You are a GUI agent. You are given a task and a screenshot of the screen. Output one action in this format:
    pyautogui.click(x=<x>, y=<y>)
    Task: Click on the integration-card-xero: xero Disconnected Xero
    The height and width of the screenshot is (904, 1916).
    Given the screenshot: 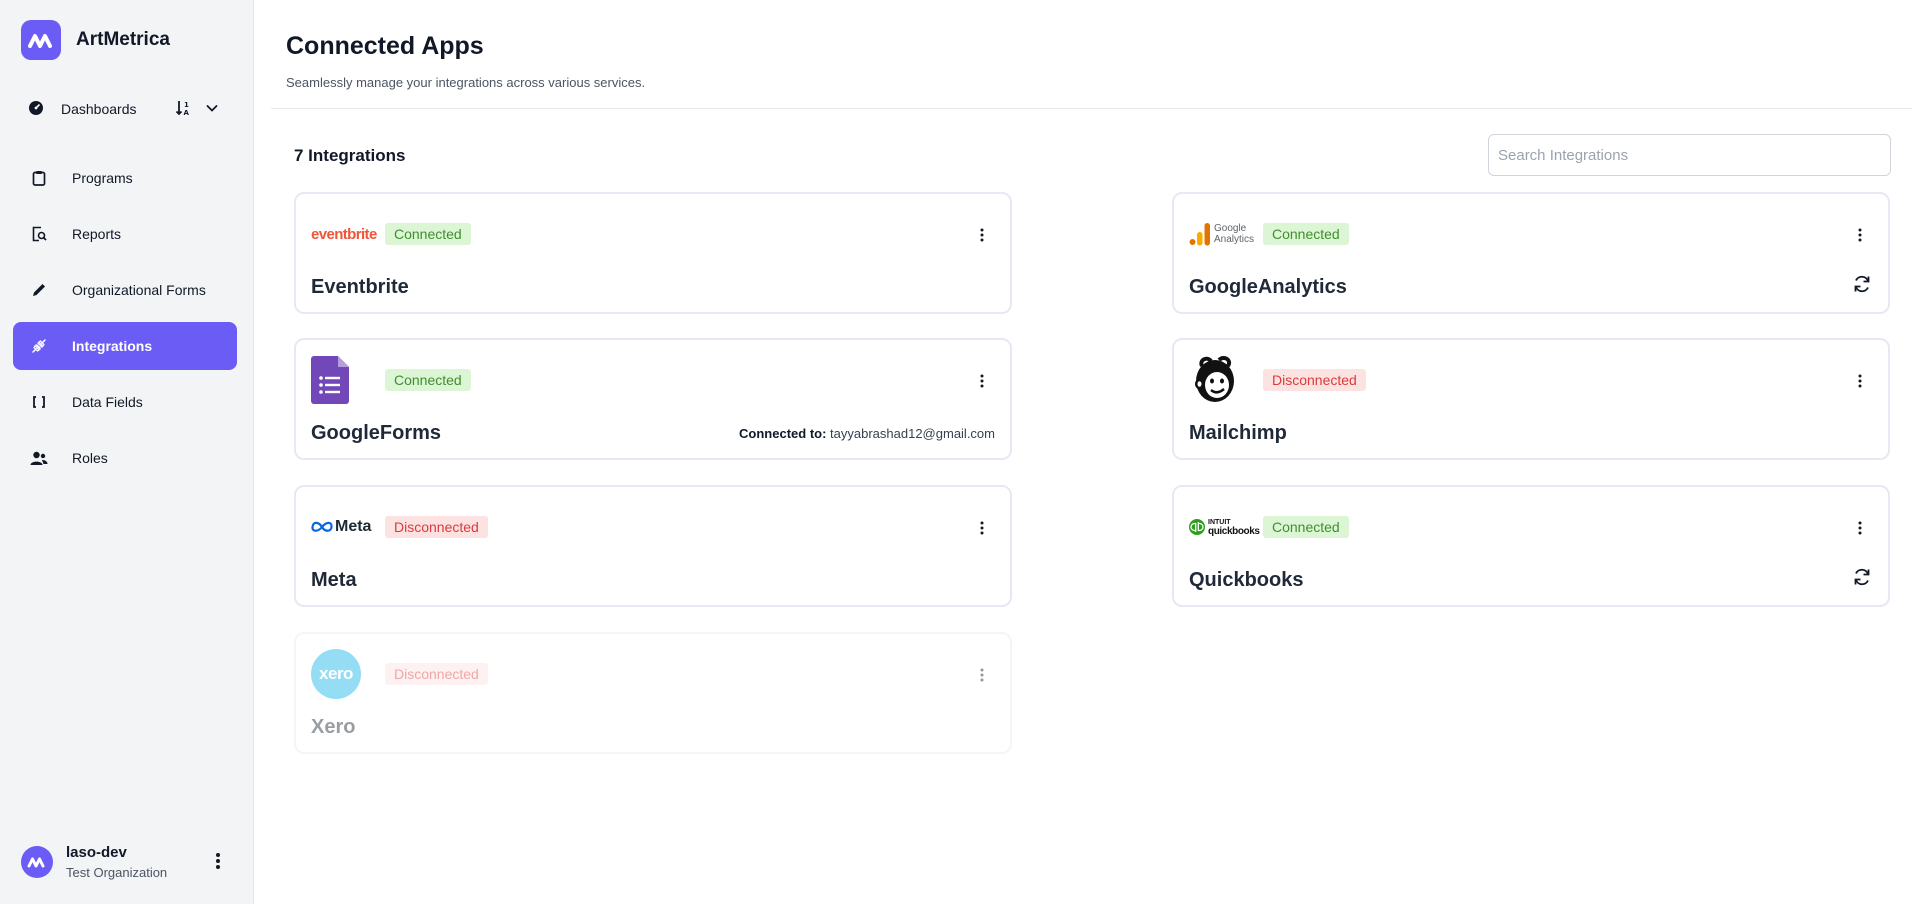 What is the action you would take?
    pyautogui.click(x=653, y=693)
    